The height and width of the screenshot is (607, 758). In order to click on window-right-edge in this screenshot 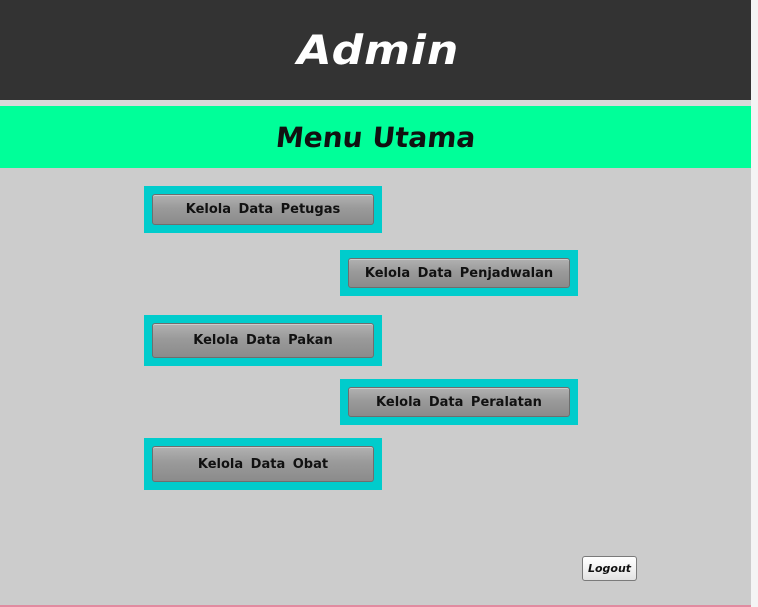, I will do `click(754, 303)`.